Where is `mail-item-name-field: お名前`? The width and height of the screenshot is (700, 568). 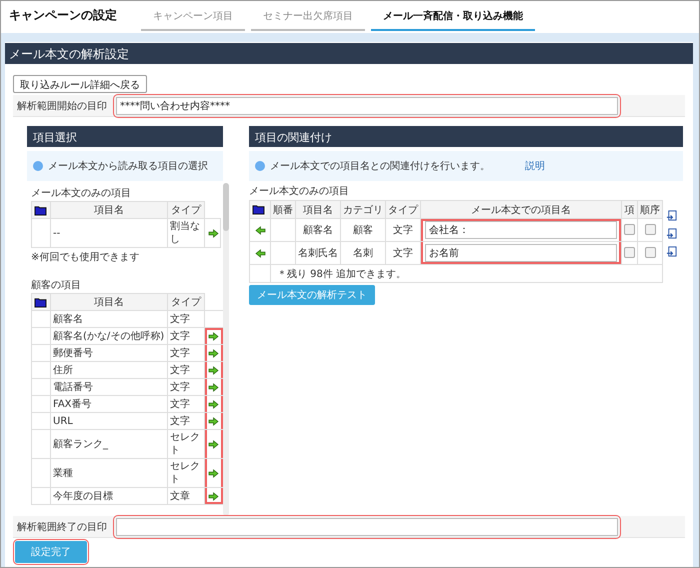 mail-item-name-field: お名前 is located at coordinates (521, 253).